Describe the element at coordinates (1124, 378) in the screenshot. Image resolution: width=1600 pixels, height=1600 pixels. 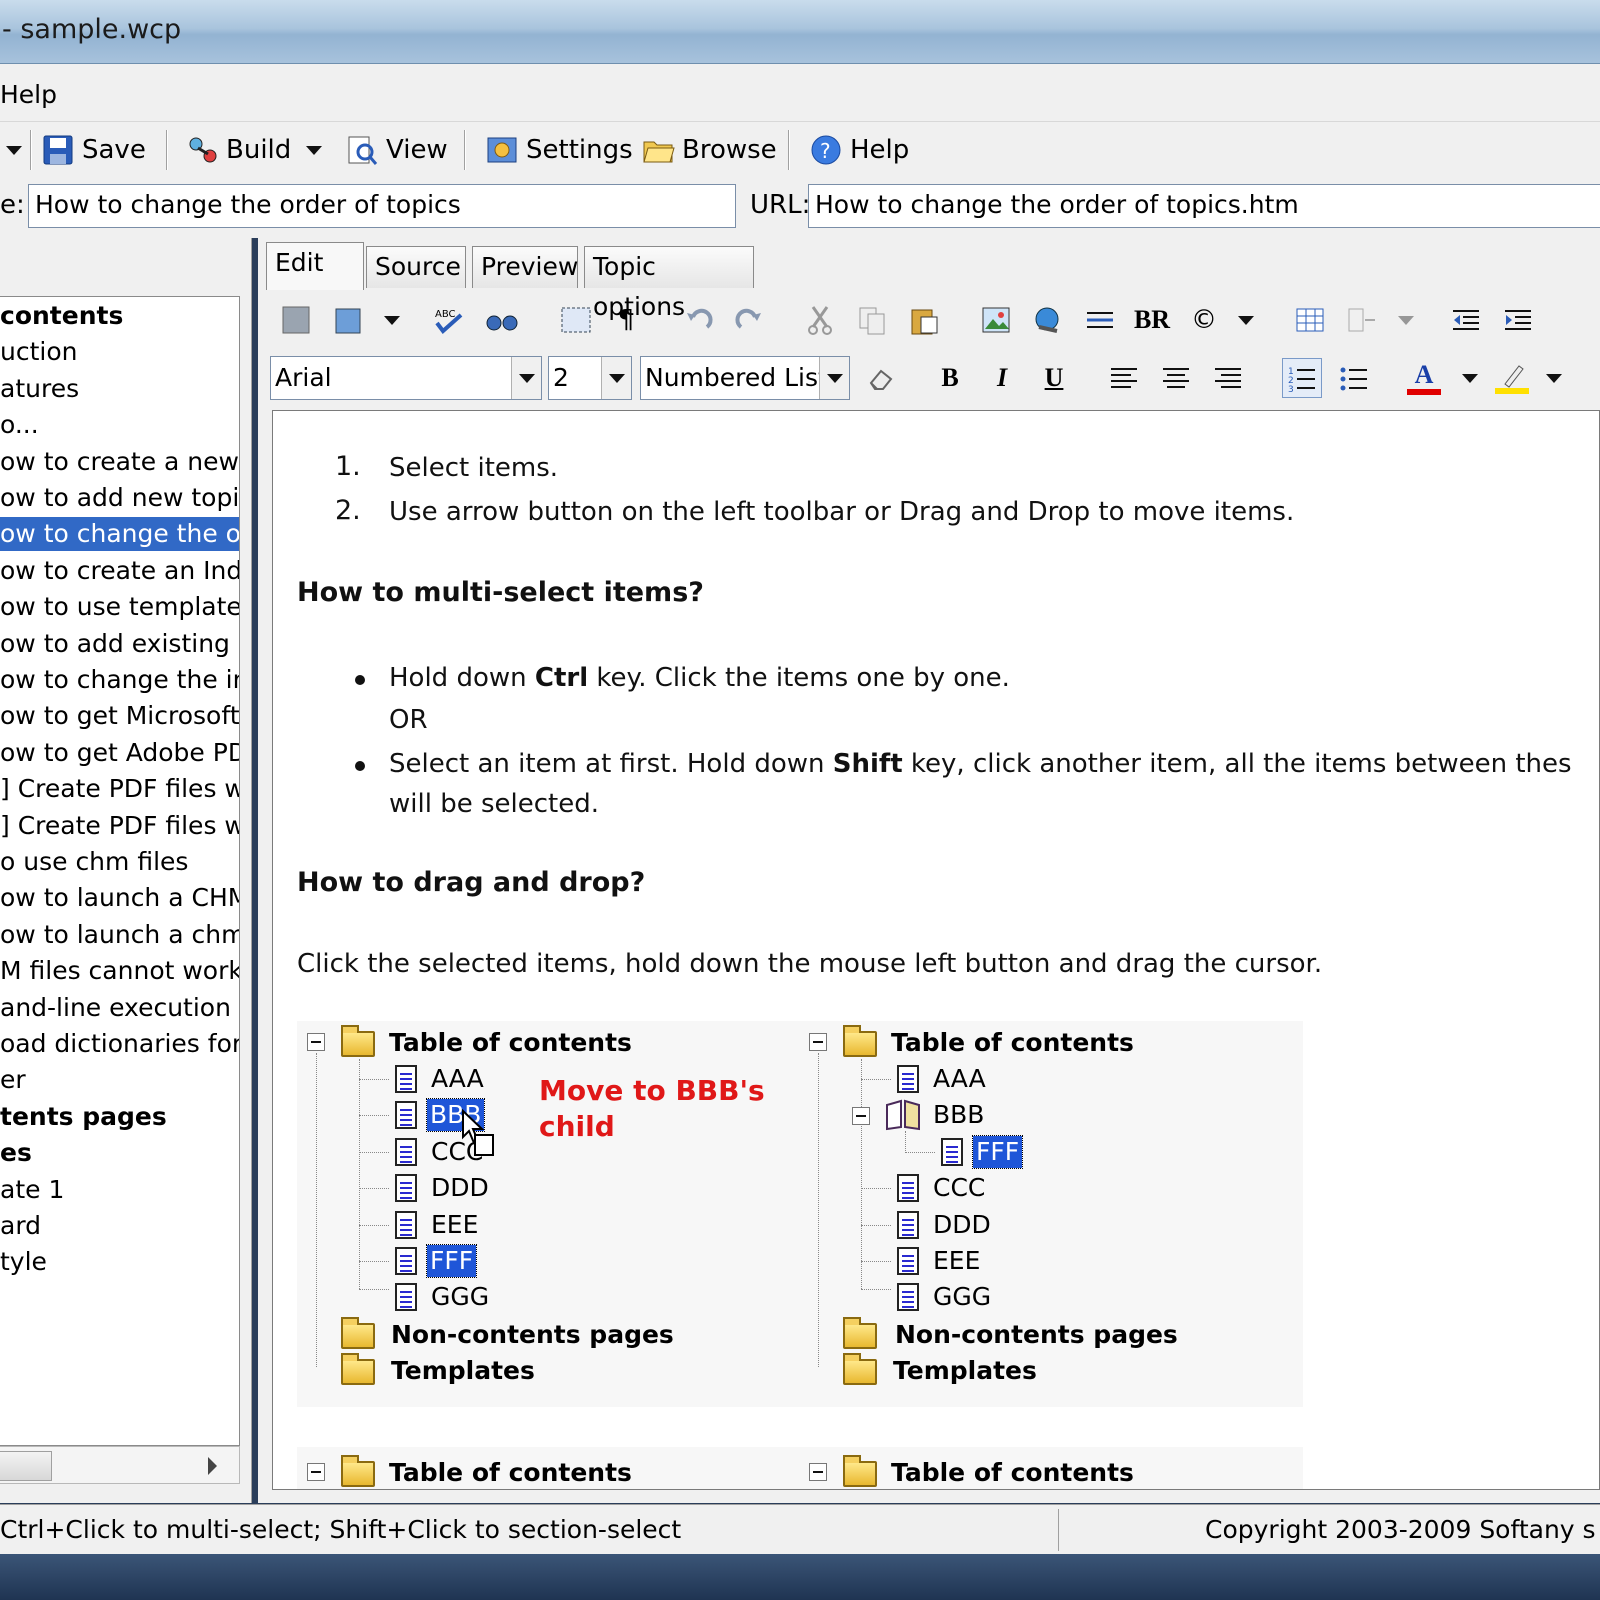
I see `align-left-icon` at that location.